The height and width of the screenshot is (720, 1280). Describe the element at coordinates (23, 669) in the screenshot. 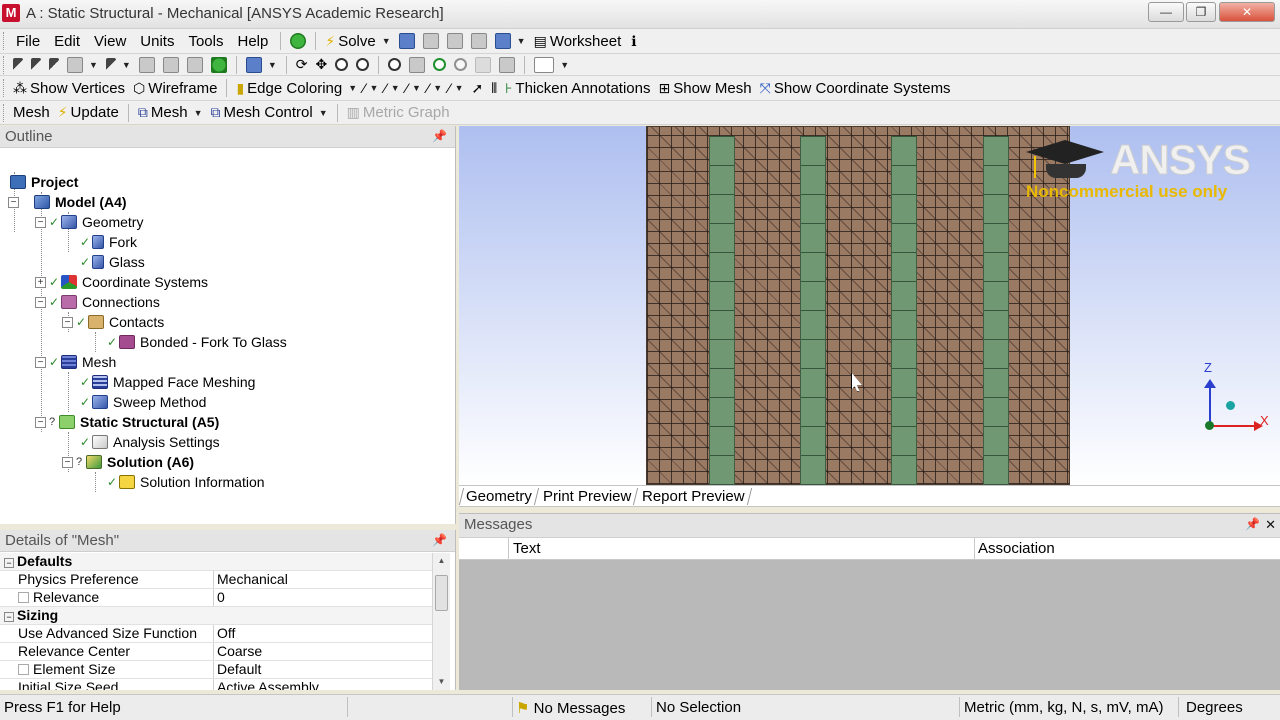

I see `parameter-checkbox` at that location.